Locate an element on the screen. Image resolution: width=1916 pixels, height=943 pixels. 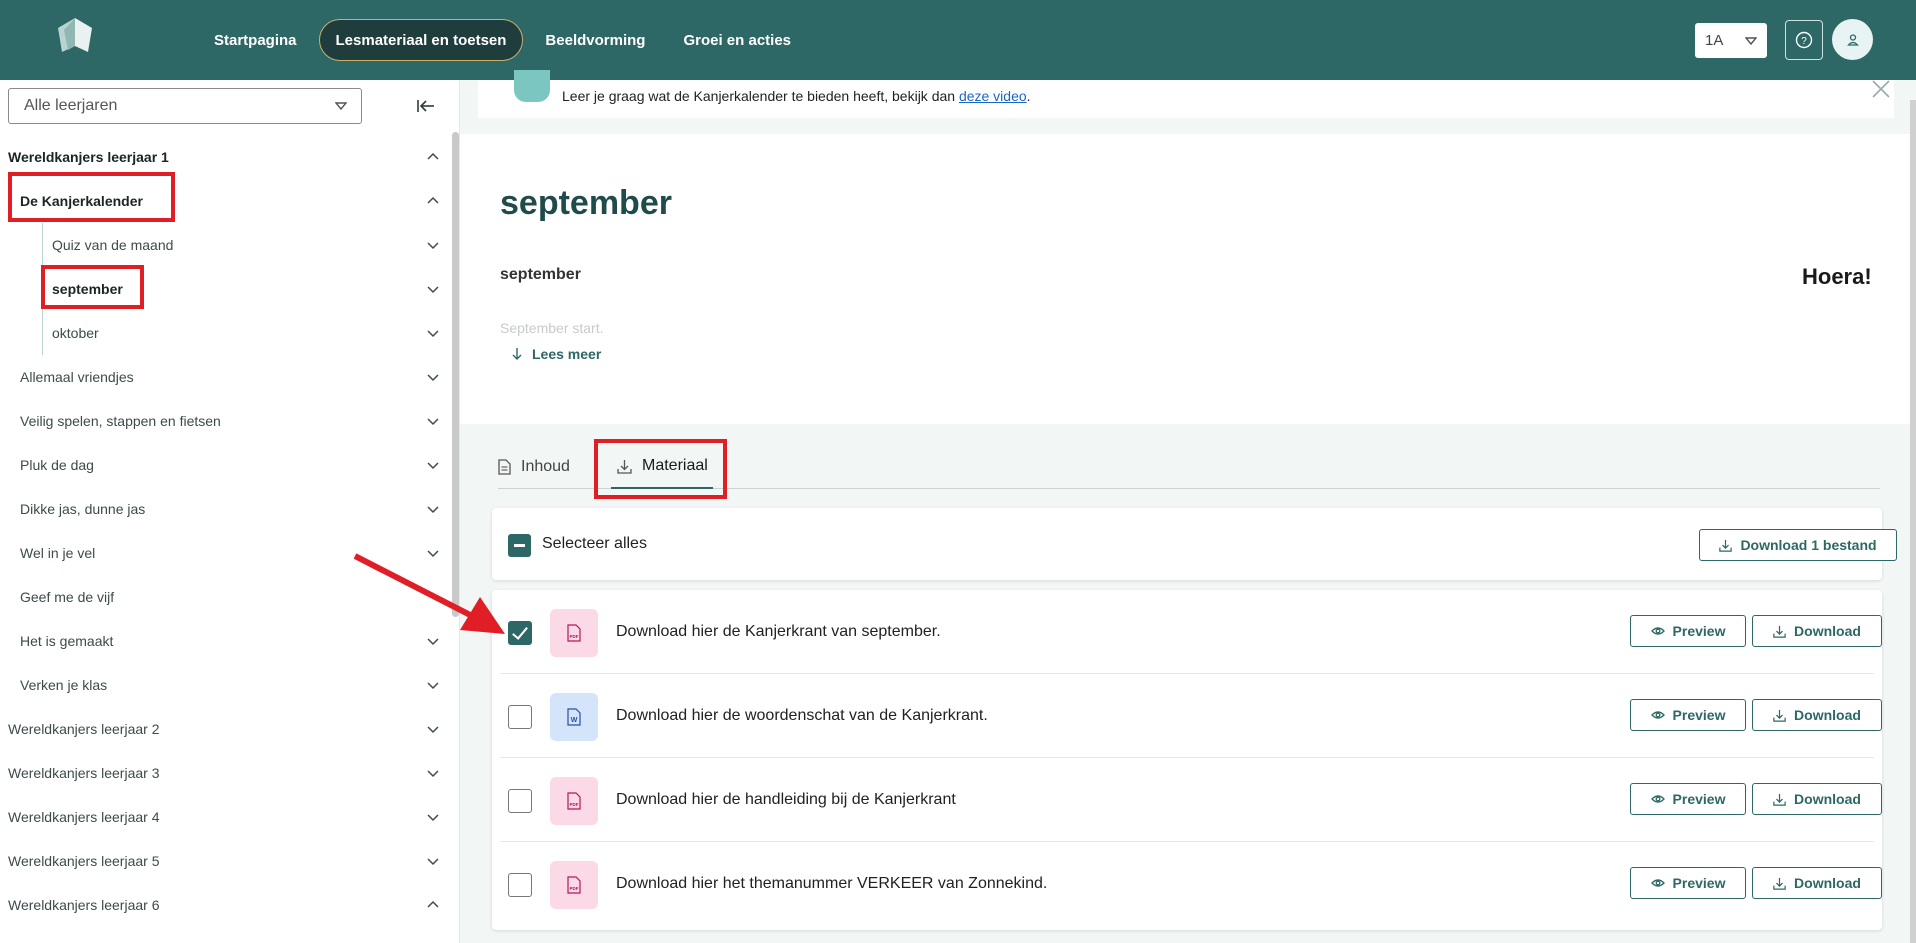
tree-item: Pluk de dag is located at coordinates (225, 465).